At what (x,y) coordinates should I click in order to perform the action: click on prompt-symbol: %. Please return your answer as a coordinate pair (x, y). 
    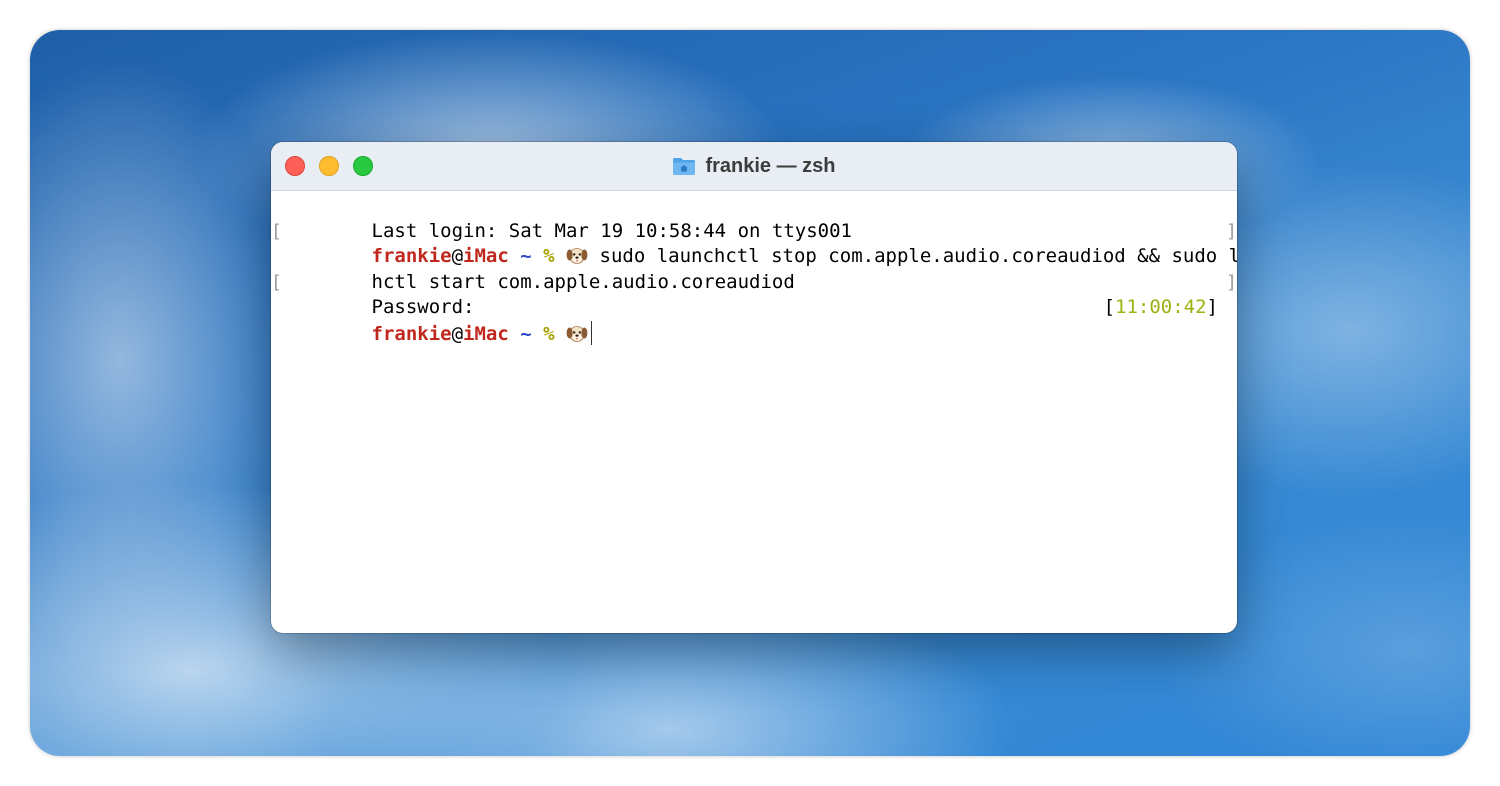
    Looking at the image, I should click on (549, 333).